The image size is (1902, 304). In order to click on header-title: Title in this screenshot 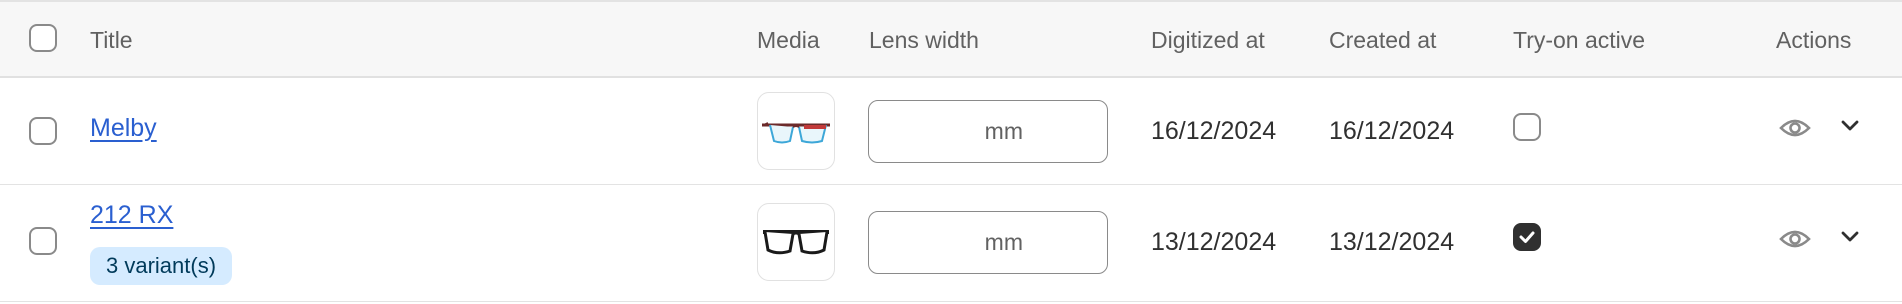, I will do `click(111, 40)`.